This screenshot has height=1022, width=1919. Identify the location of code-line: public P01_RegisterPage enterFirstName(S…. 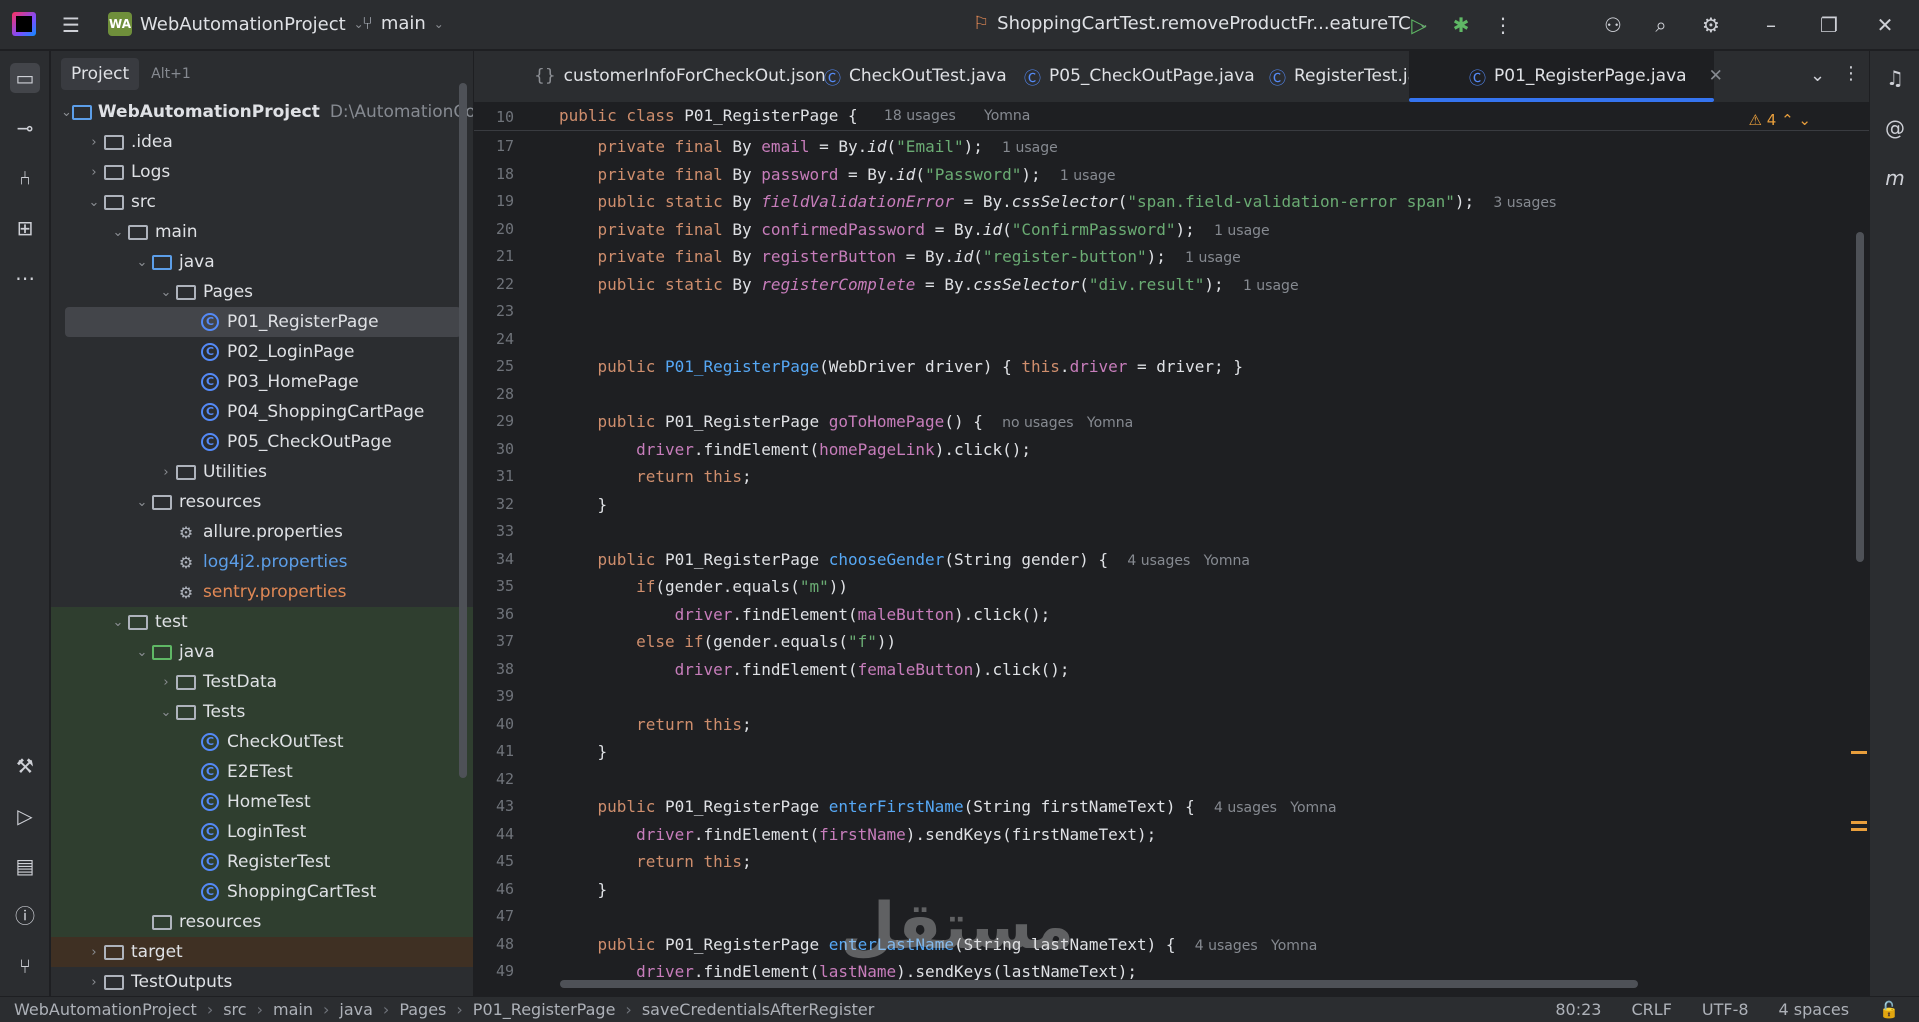
(948, 806).